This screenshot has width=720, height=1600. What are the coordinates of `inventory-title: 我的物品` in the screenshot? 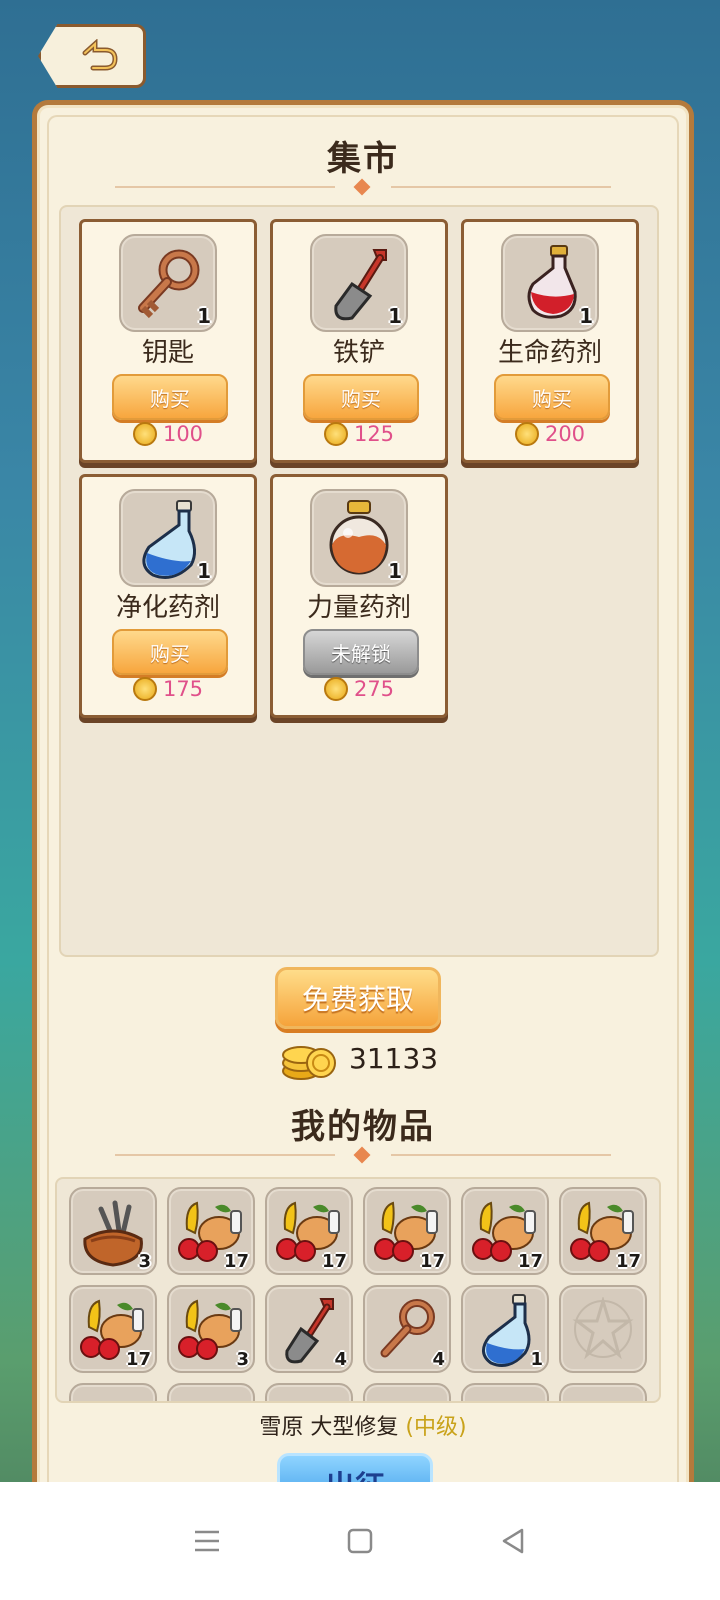 It's located at (363, 1127).